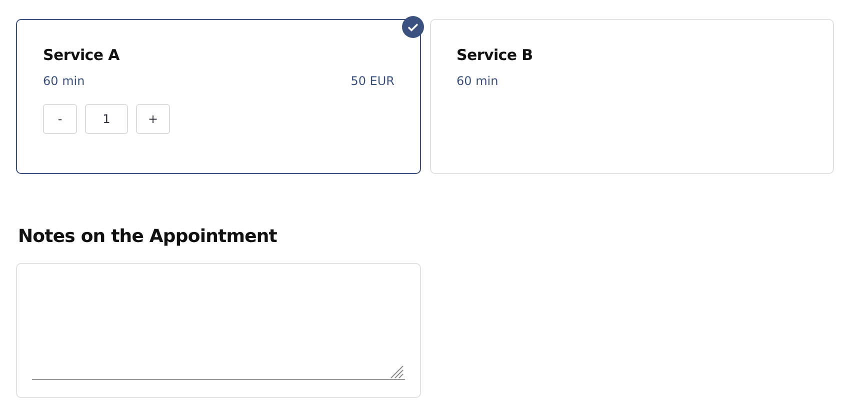  Describe the element at coordinates (60, 119) in the screenshot. I see `decrement-button: -` at that location.